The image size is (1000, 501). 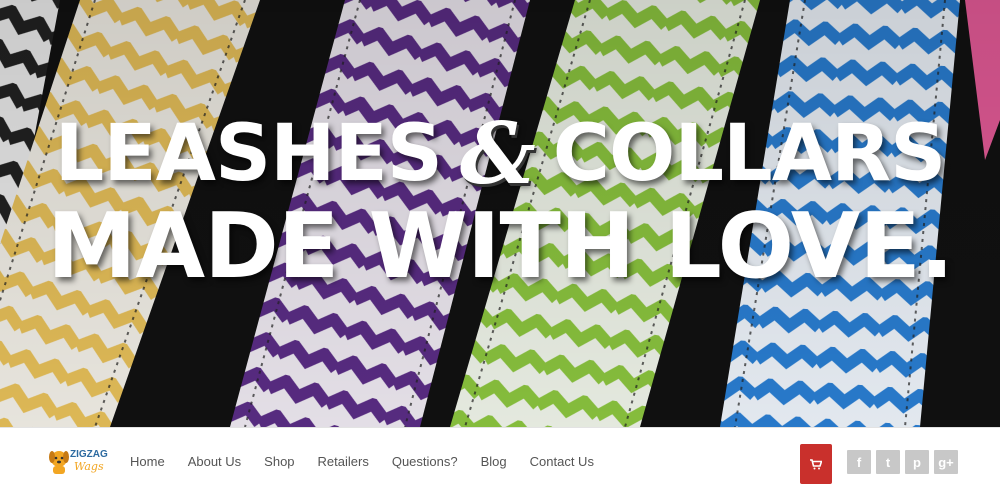 What do you see at coordinates (89, 454) in the screenshot?
I see `logo-text-zigzag: ZIGZAG` at bounding box center [89, 454].